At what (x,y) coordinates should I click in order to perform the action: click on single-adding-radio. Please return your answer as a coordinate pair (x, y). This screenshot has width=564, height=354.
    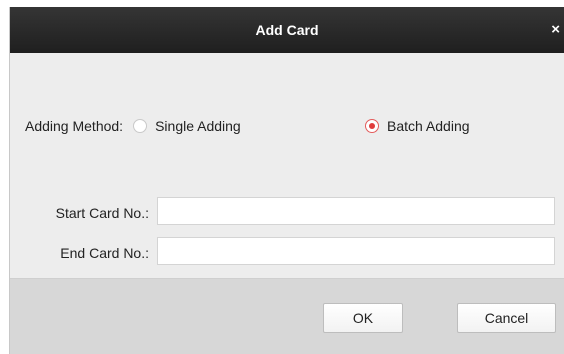
    Looking at the image, I should click on (140, 126).